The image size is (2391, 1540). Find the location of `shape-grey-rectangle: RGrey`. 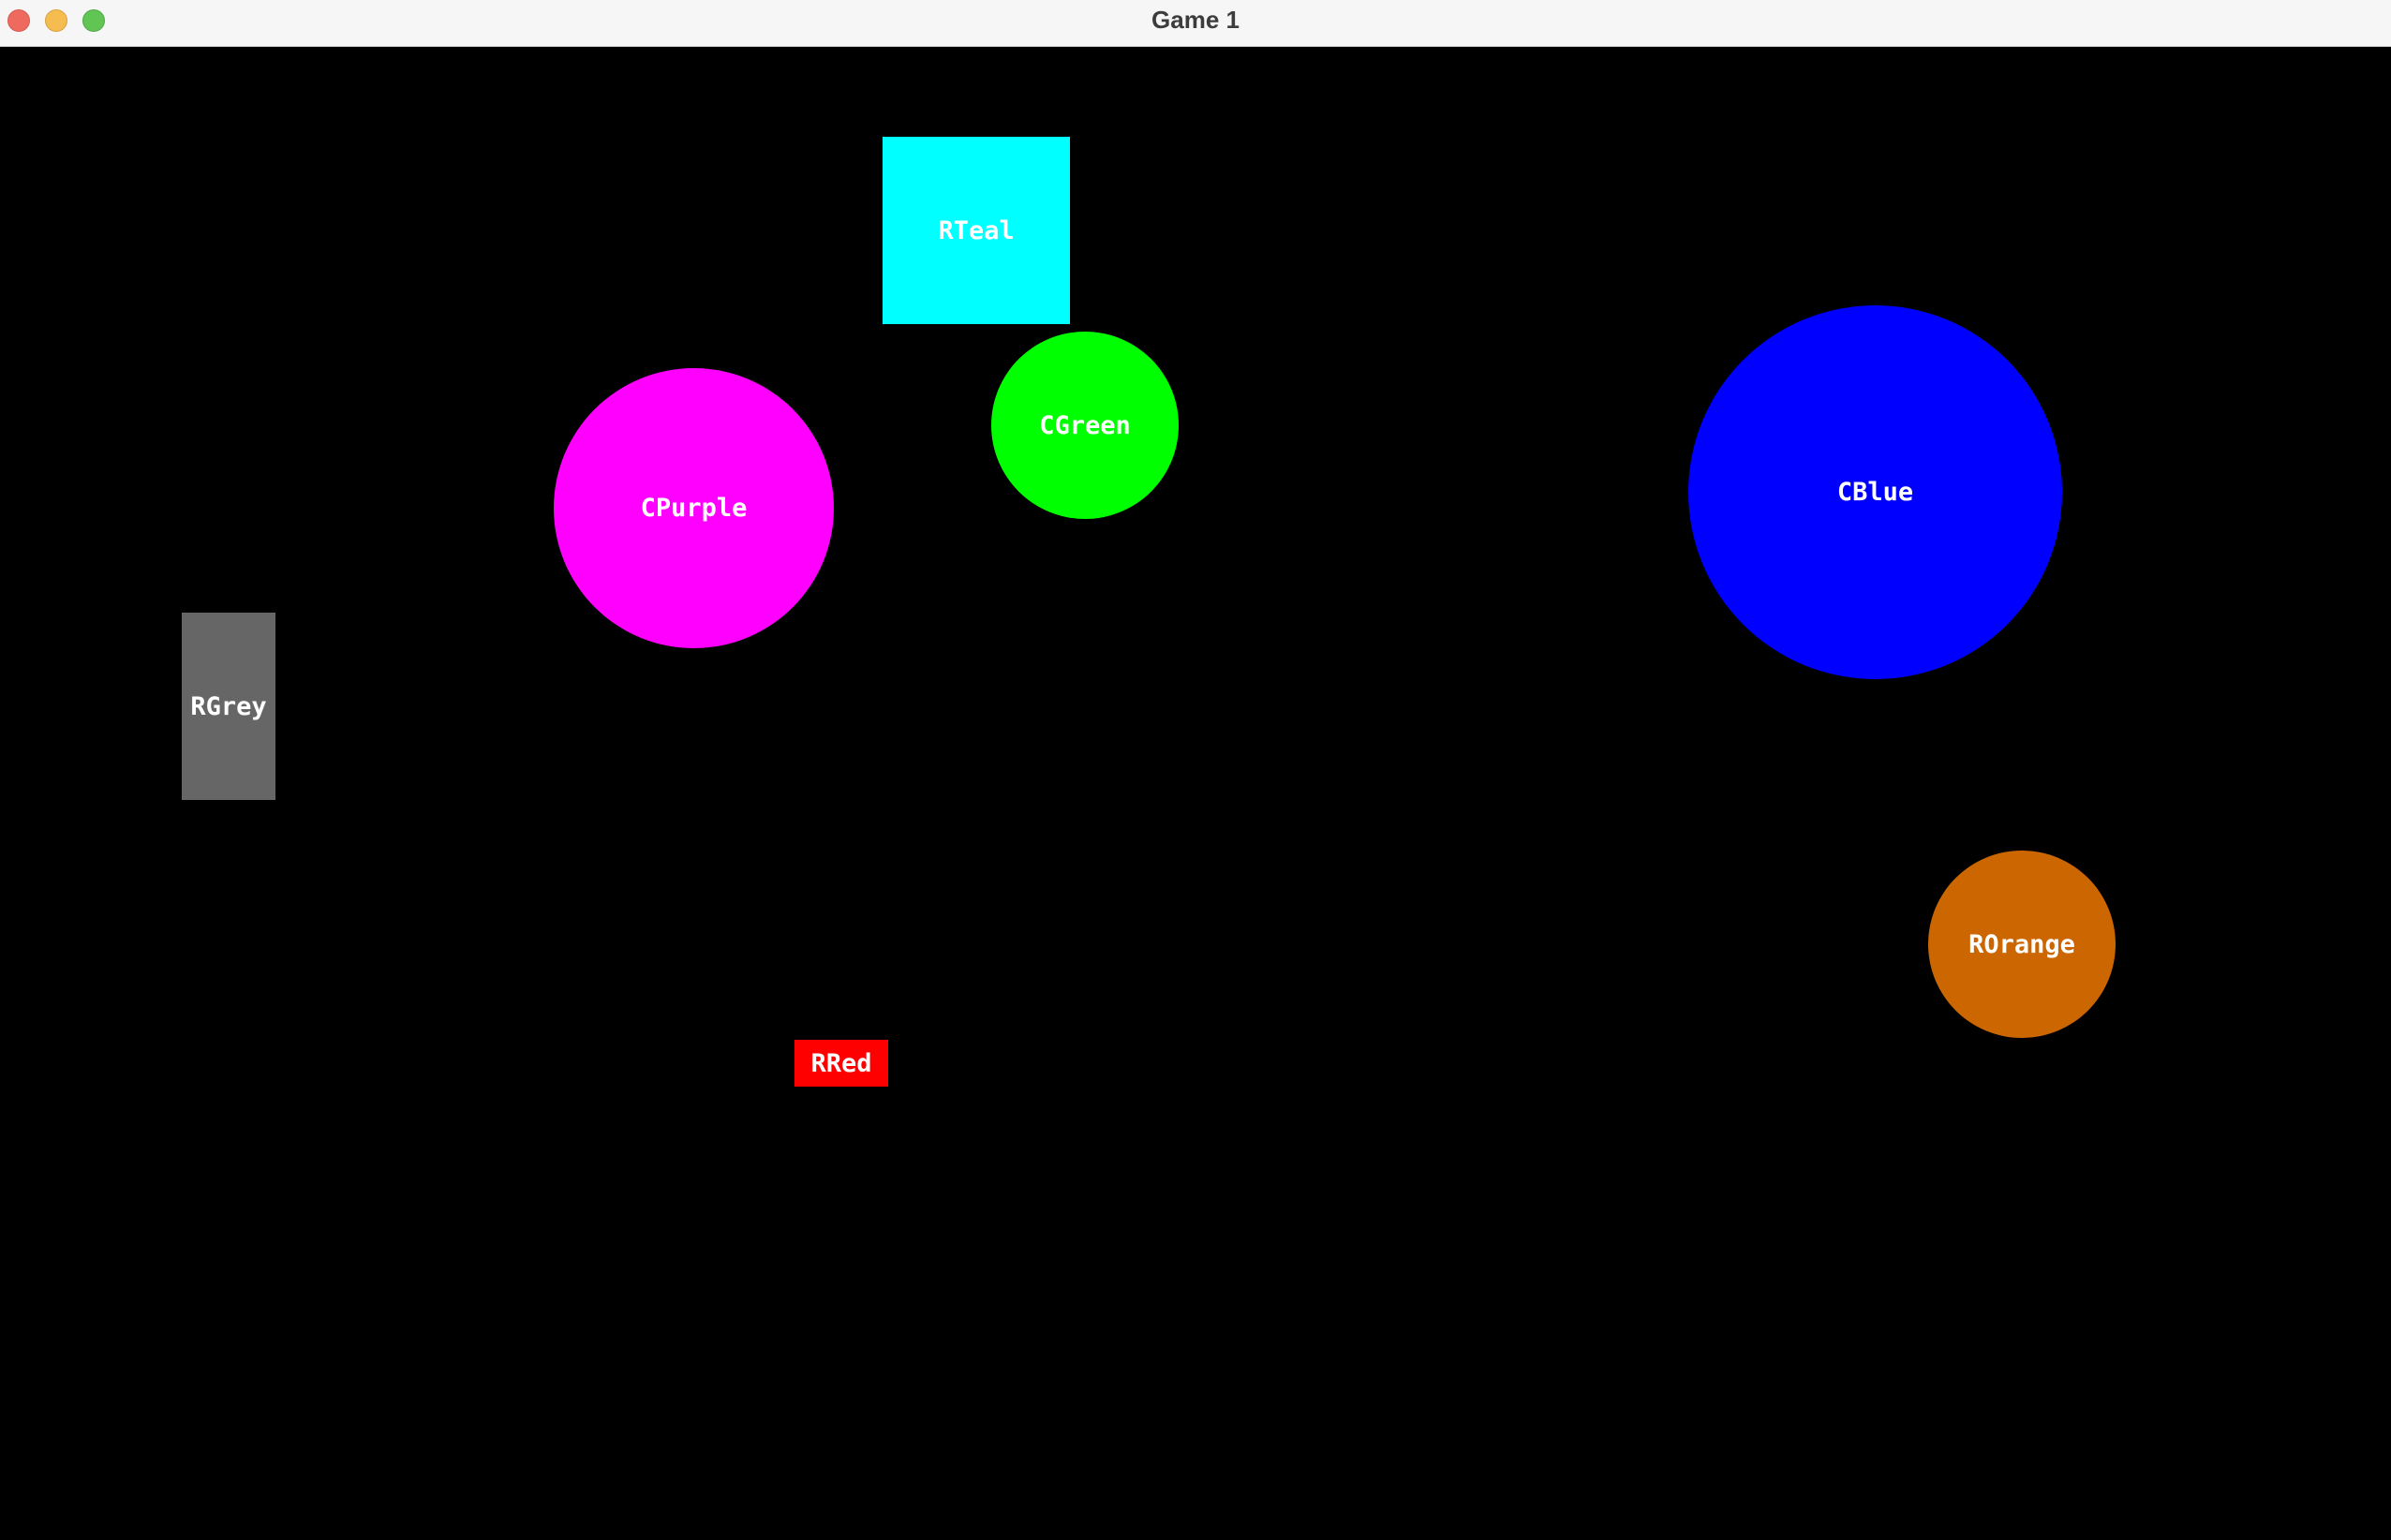

shape-grey-rectangle: RGrey is located at coordinates (229, 706).